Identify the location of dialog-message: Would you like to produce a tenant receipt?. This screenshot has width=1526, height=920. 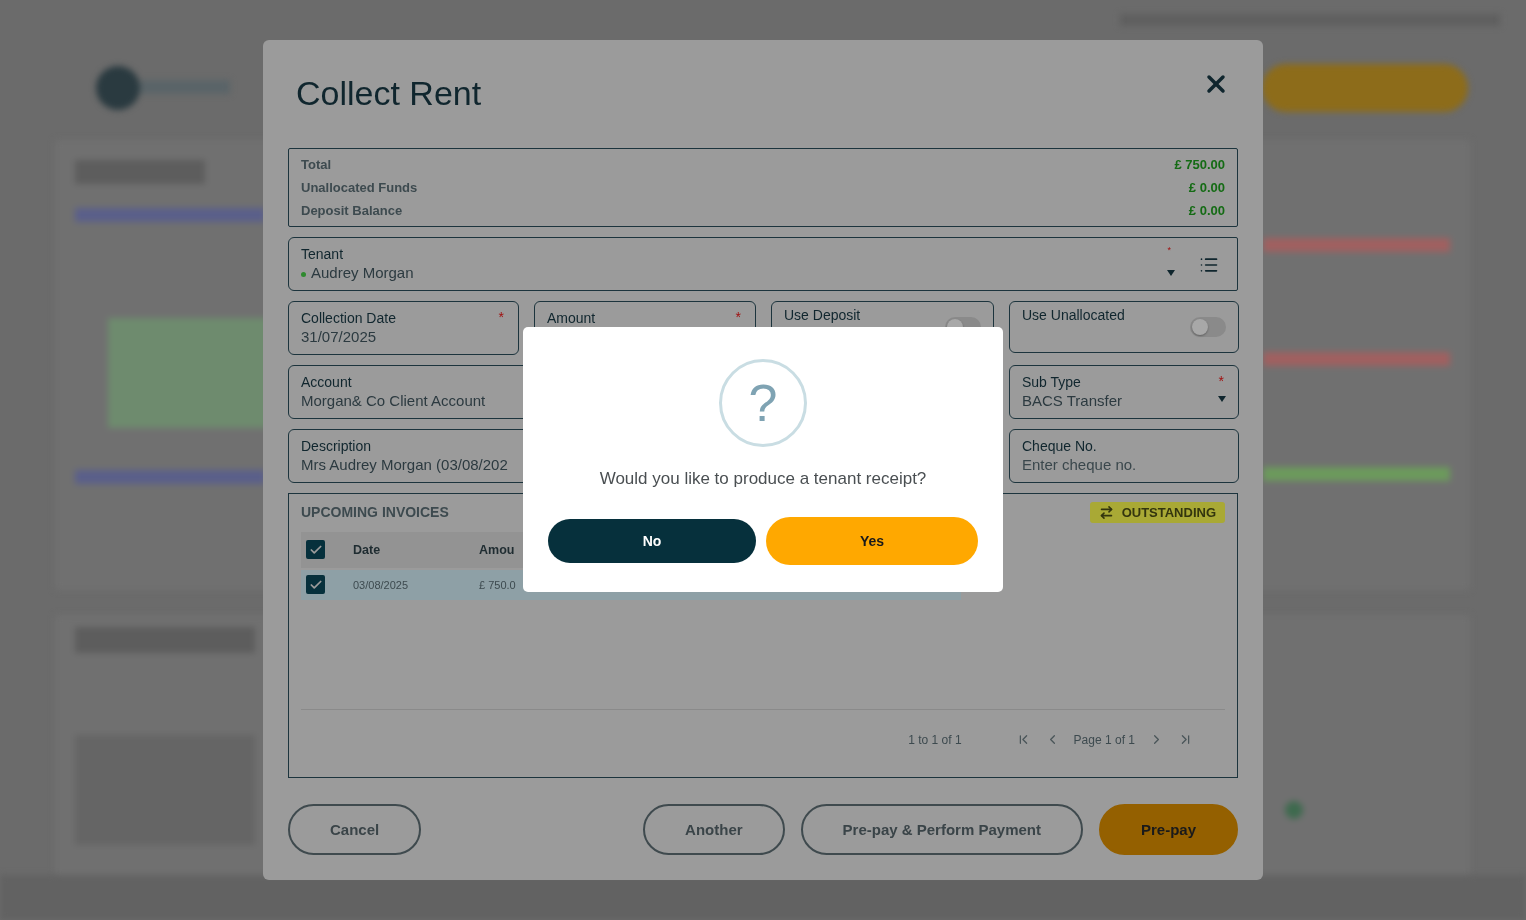
(763, 479).